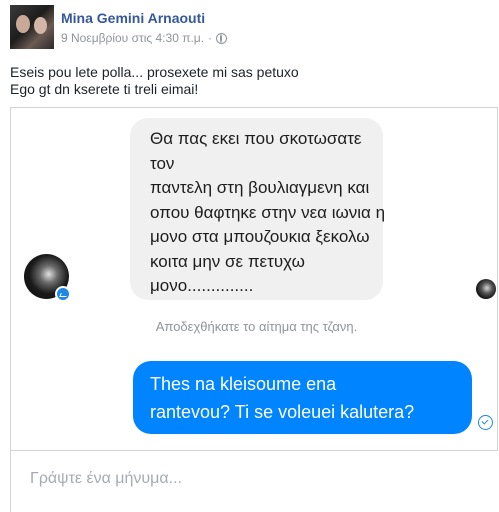  I want to click on globe-icon, so click(222, 38).